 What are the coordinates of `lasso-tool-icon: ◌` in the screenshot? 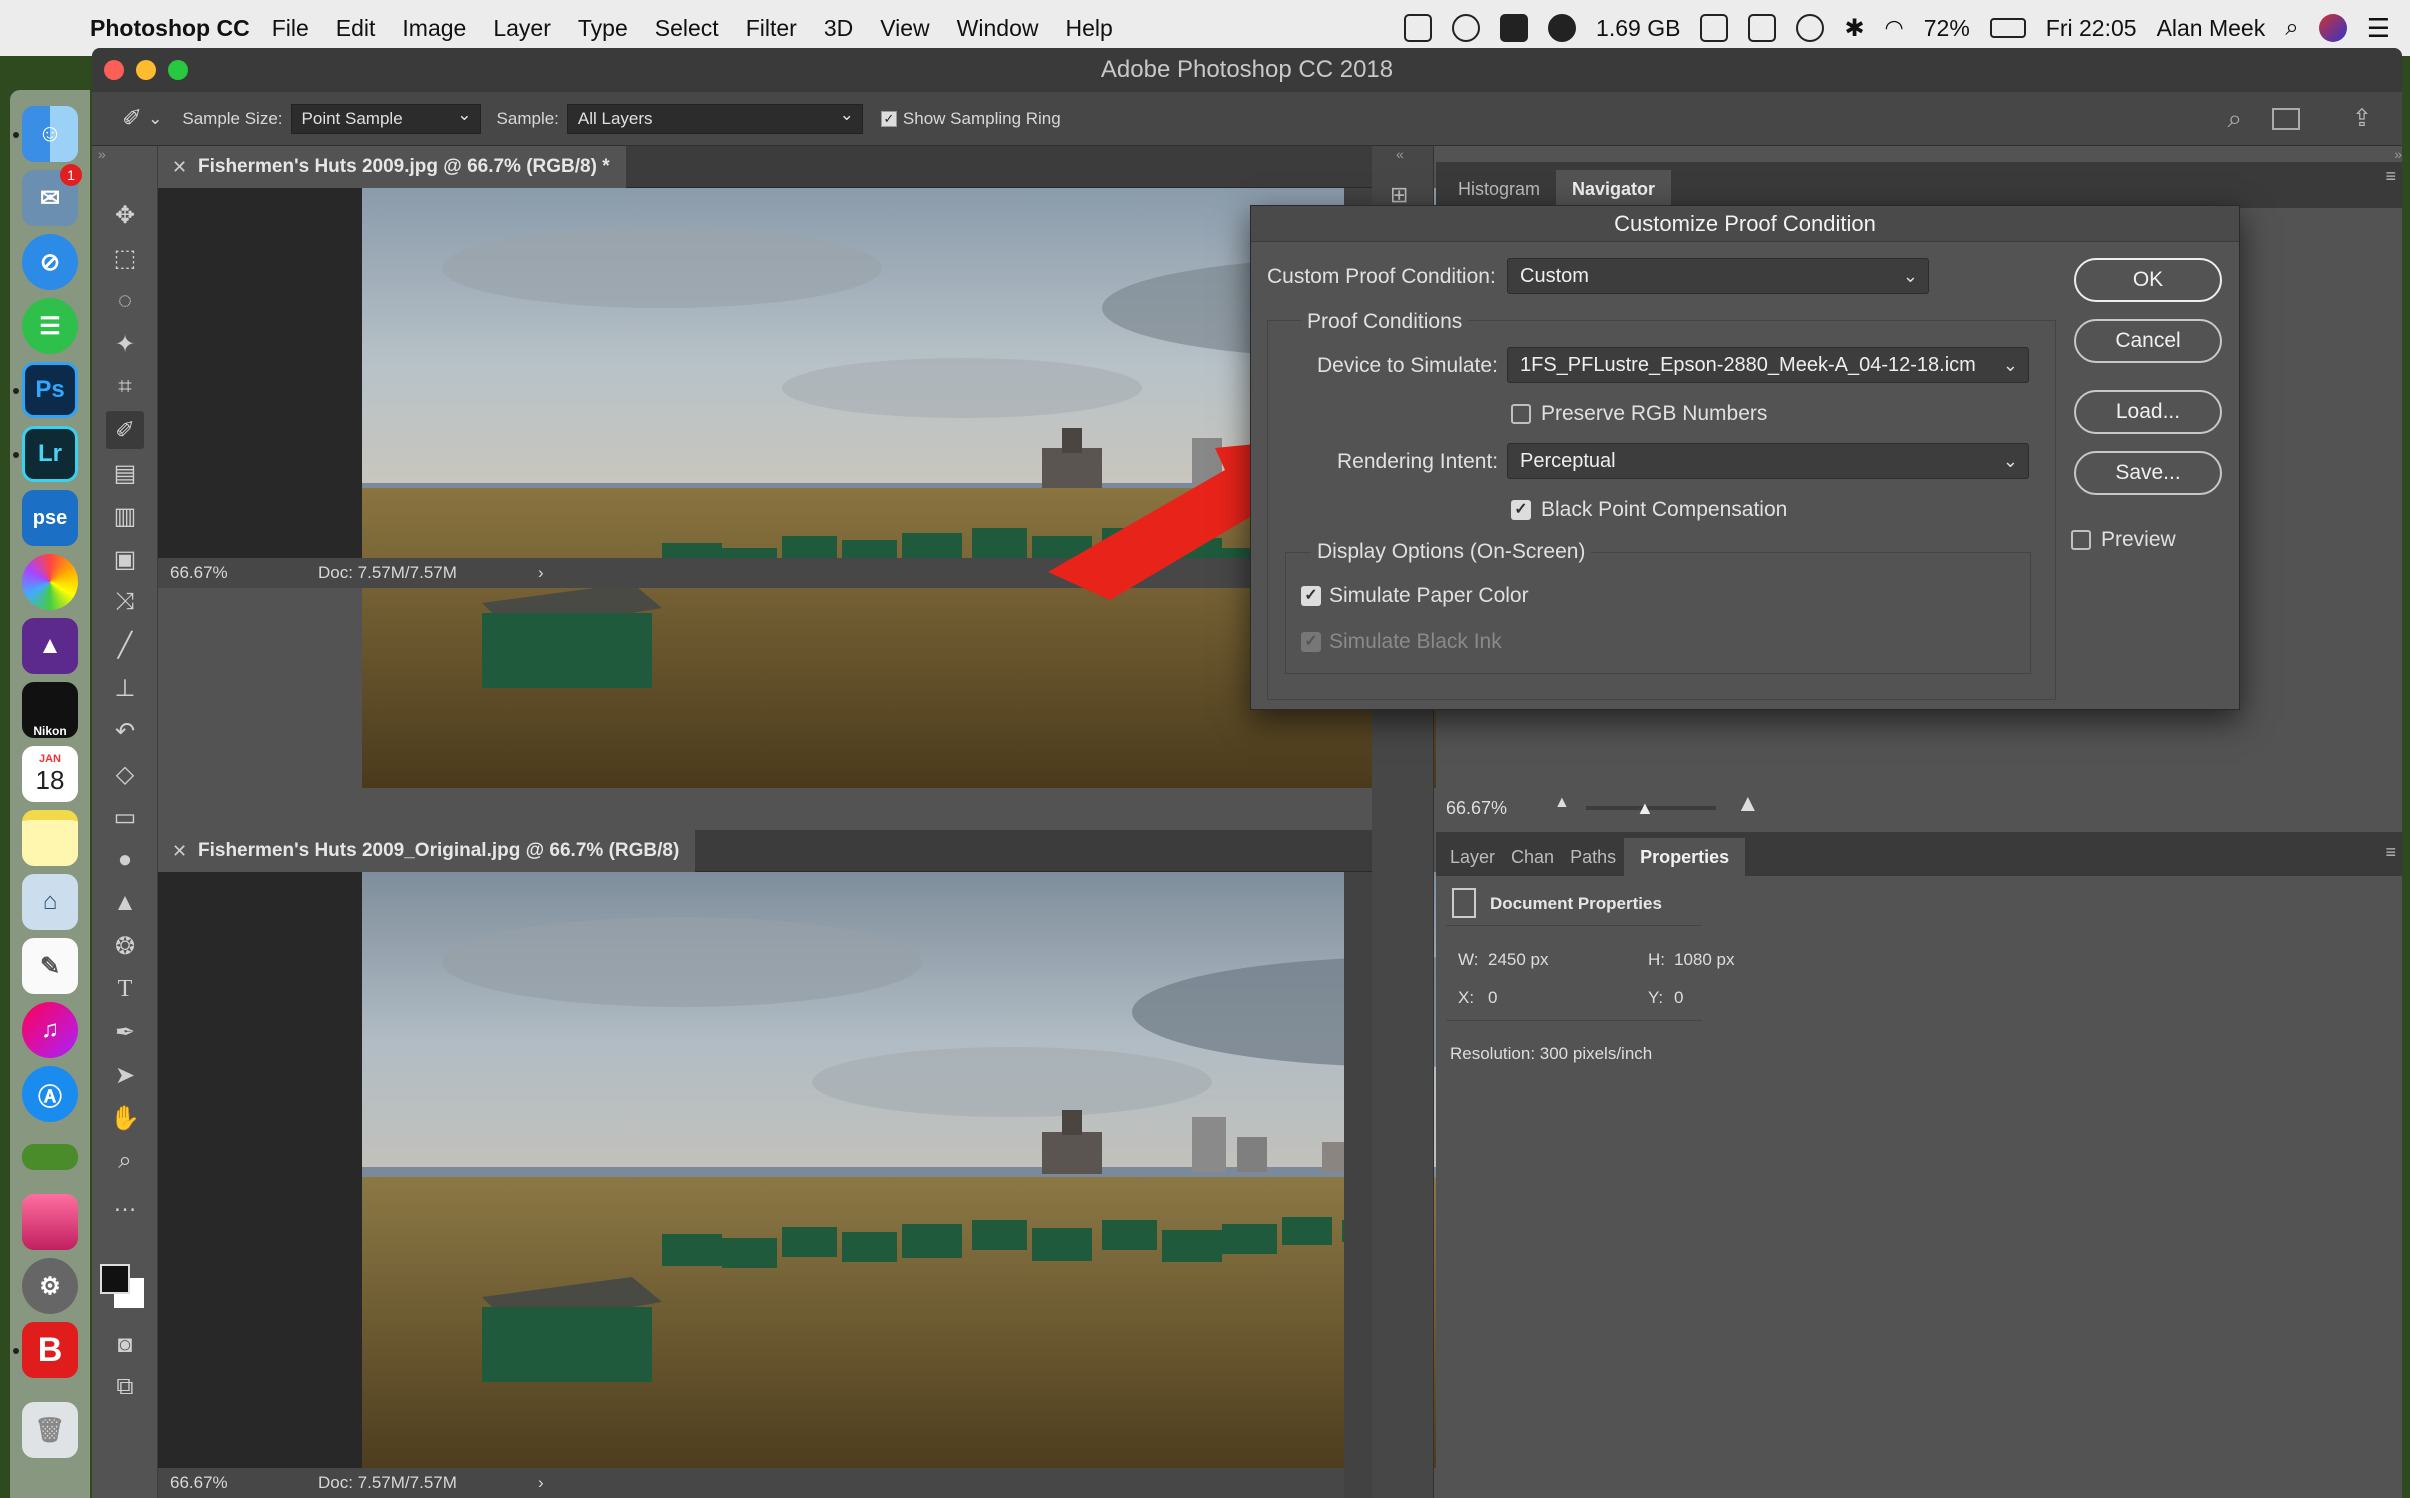 It's located at (125, 301).